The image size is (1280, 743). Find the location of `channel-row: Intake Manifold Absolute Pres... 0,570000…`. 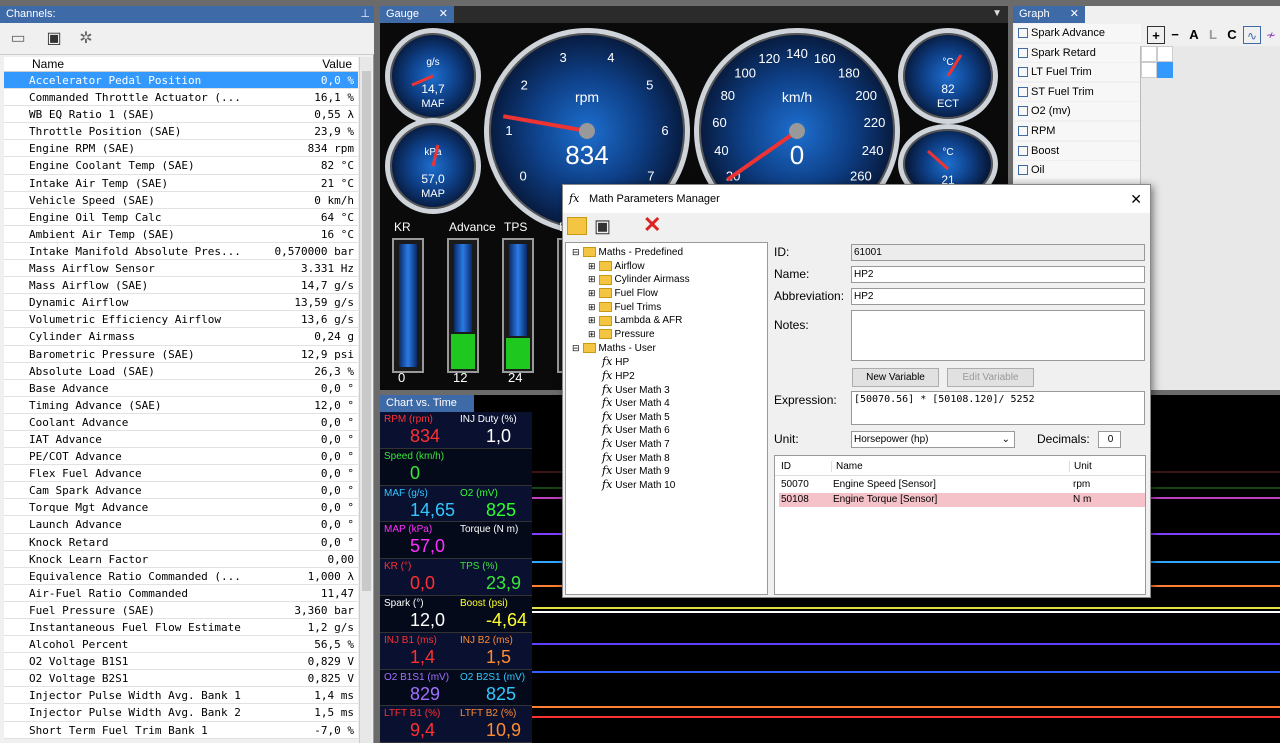

channel-row: Intake Manifold Absolute Pres... 0,570000… is located at coordinates (181, 251).